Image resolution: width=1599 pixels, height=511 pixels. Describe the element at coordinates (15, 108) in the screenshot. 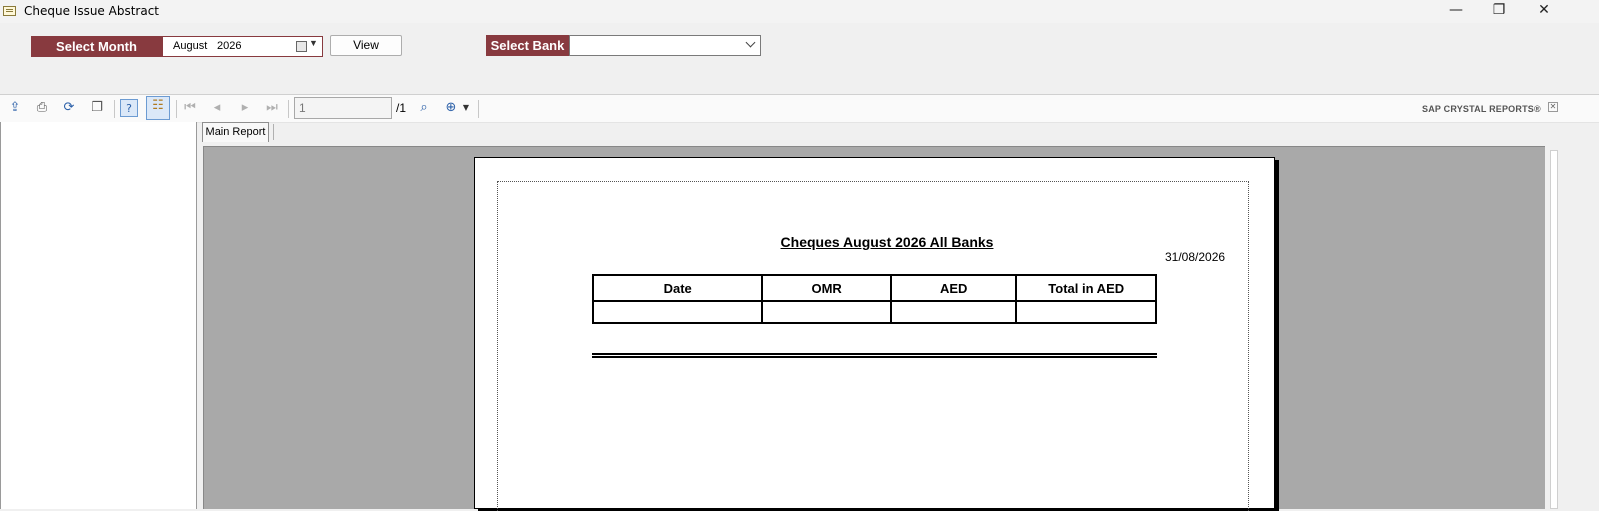

I see `export-icon: ⇪` at that location.